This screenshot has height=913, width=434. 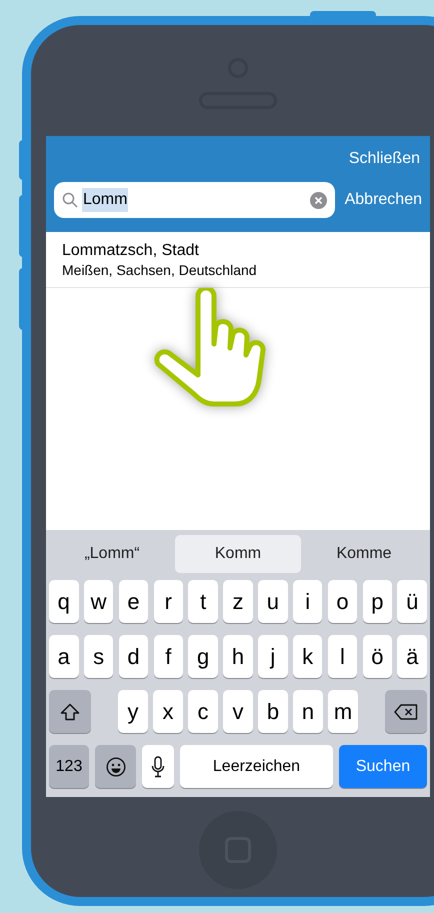 I want to click on microphone-key, so click(x=158, y=766).